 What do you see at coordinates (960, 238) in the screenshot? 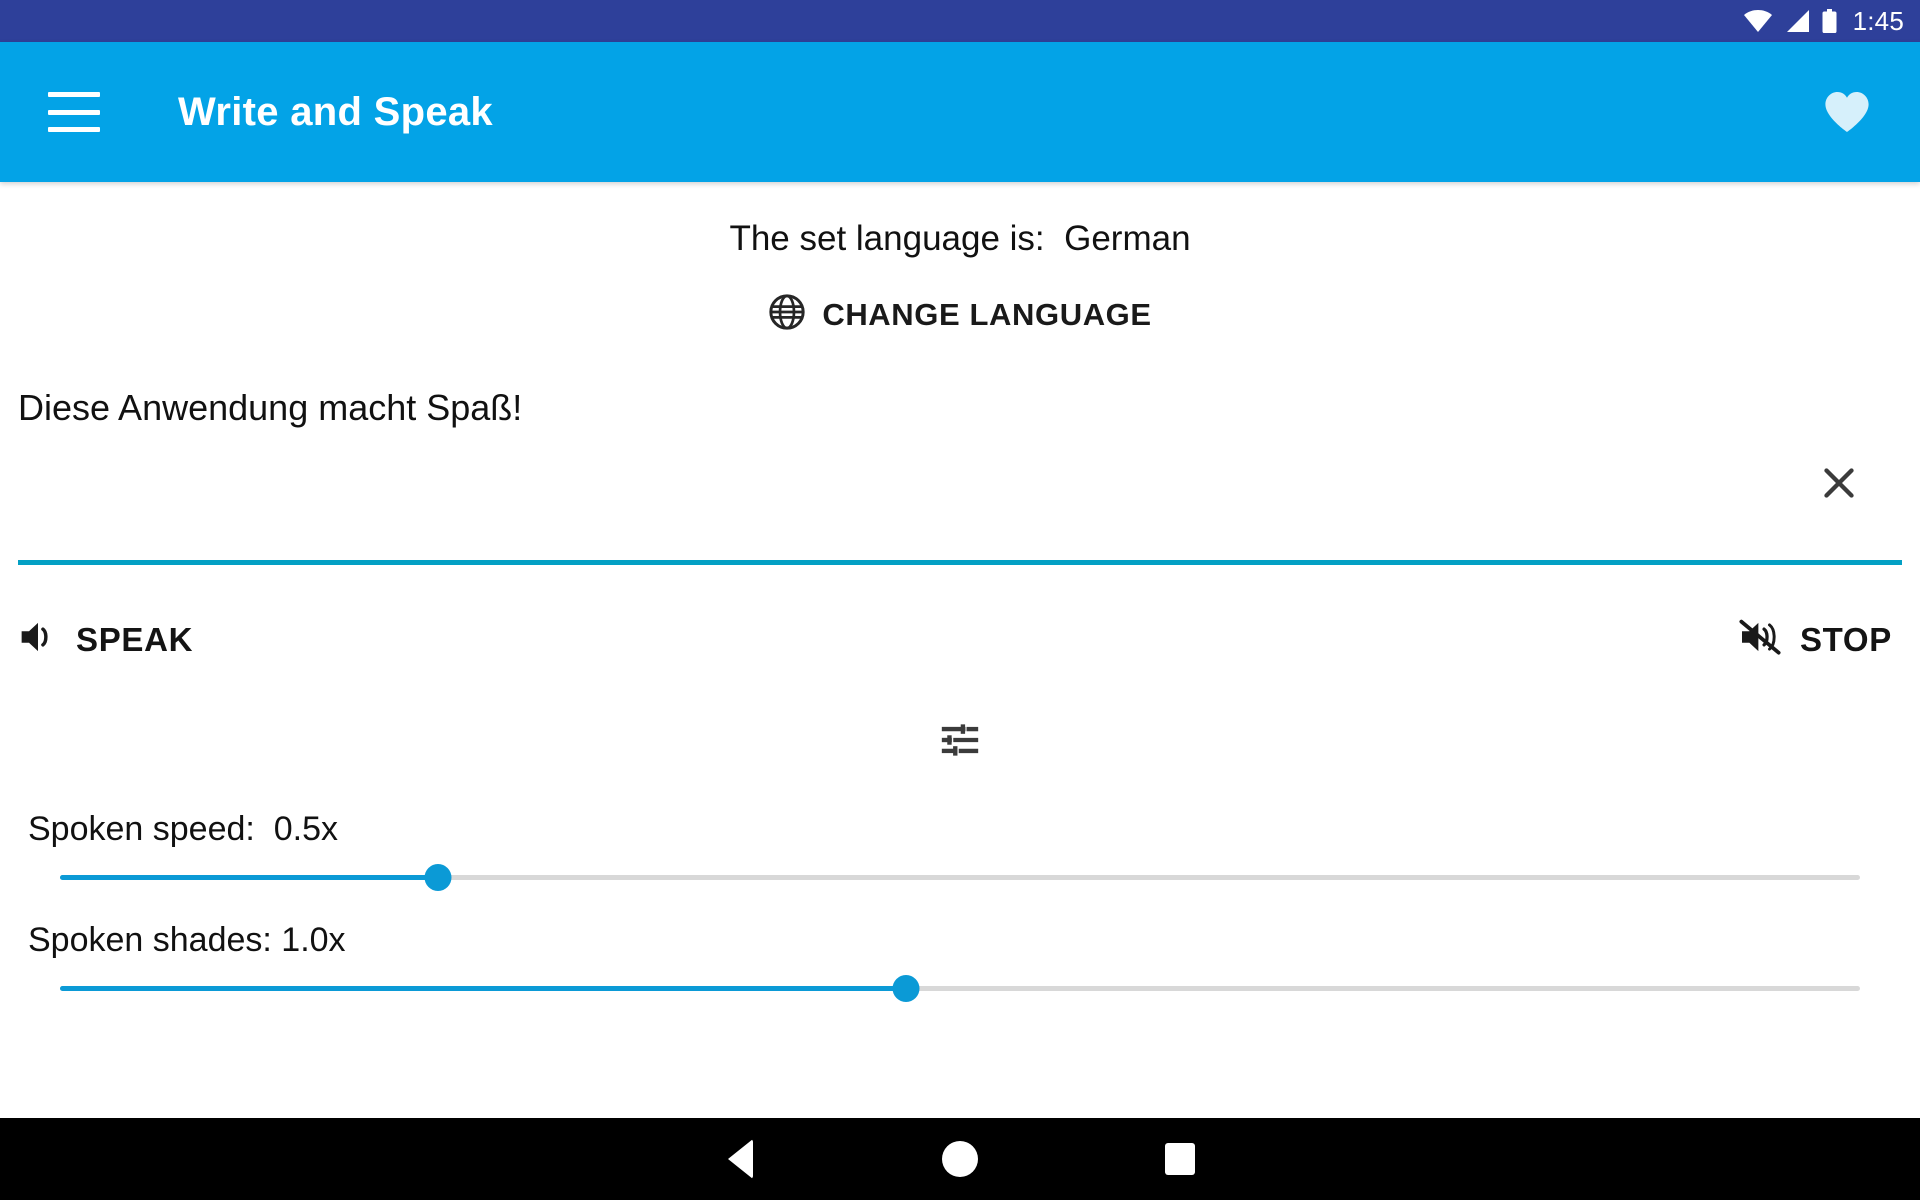
I see `language-status-text: The set language is: German` at bounding box center [960, 238].